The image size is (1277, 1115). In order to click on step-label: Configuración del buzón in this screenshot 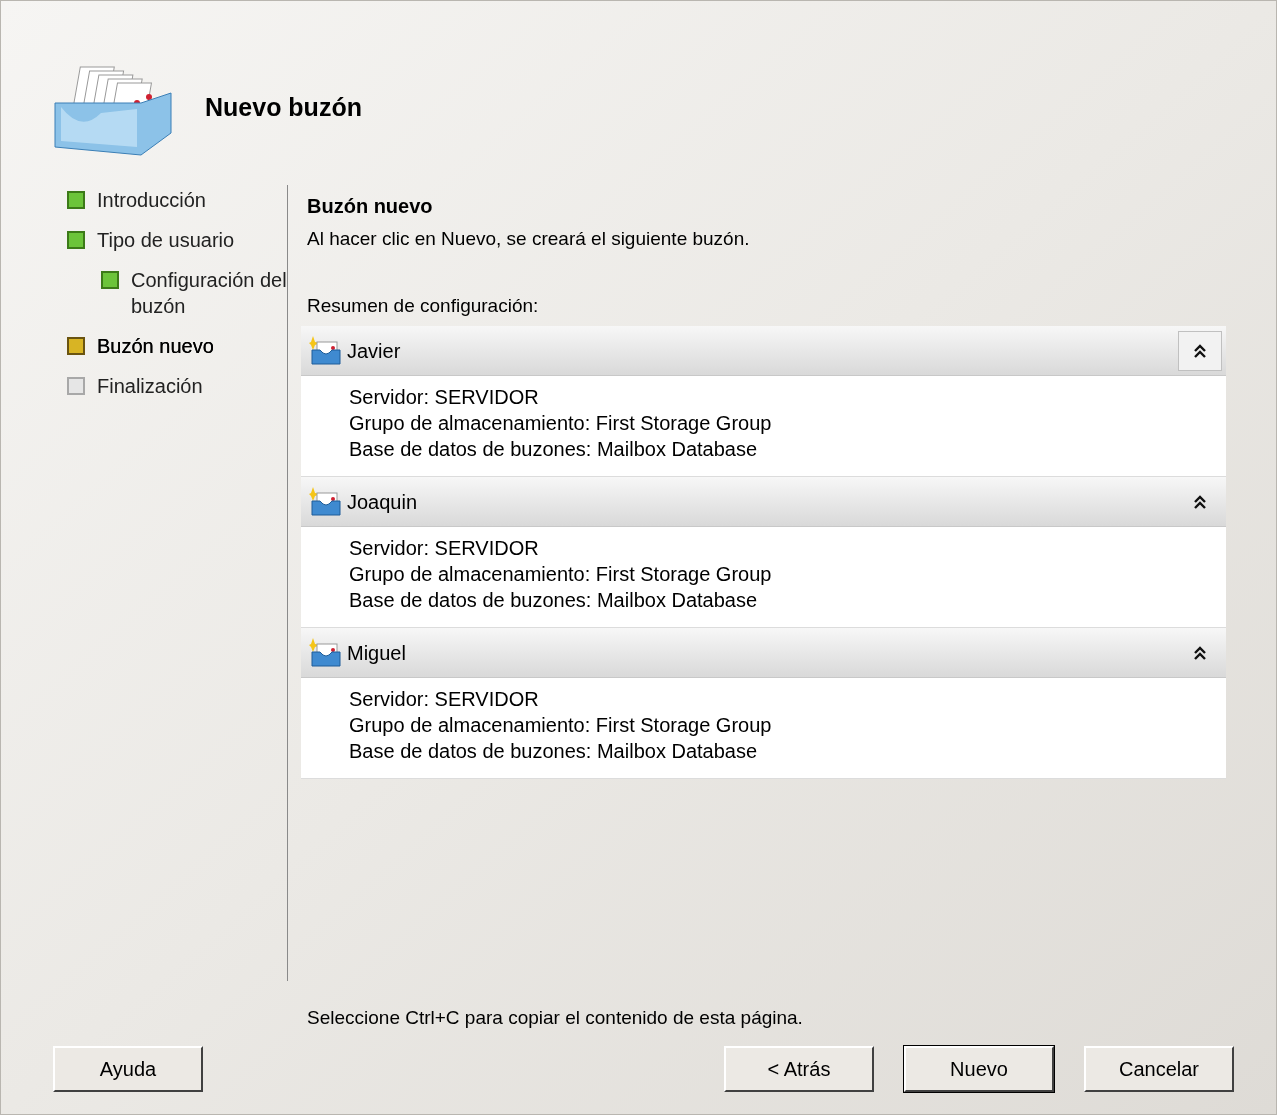, I will do `click(209, 293)`.